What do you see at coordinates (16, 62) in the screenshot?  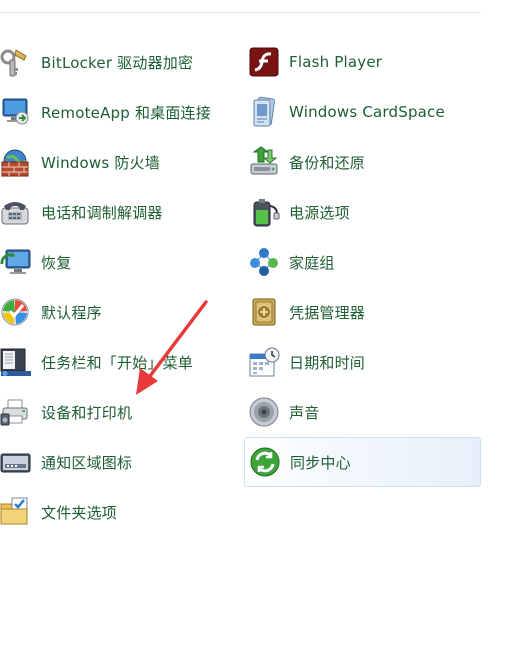 I see `bitlocker-key-icon` at bounding box center [16, 62].